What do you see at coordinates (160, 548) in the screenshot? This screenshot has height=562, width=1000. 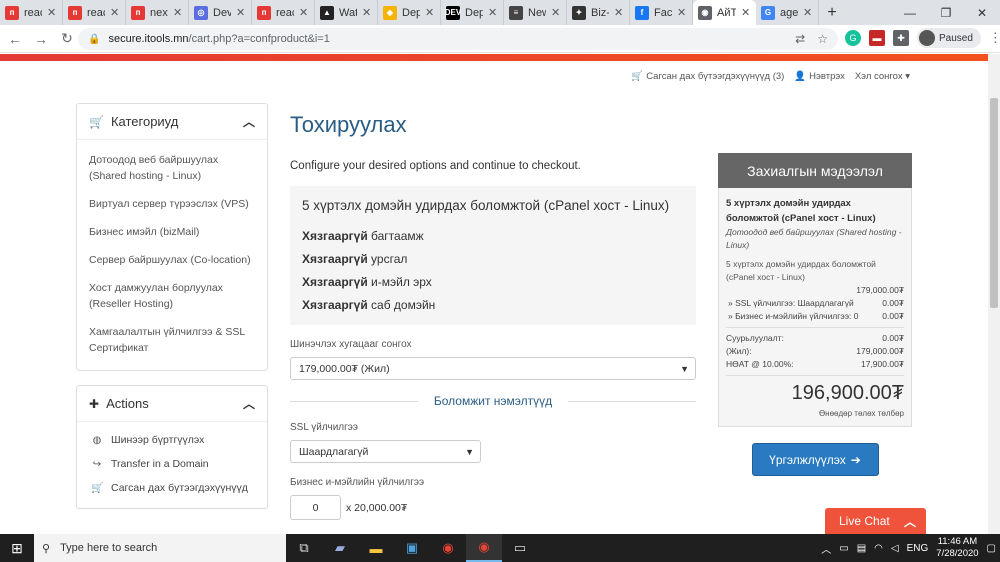 I see `taskbar-search-input: ⚲ Type here to search` at bounding box center [160, 548].